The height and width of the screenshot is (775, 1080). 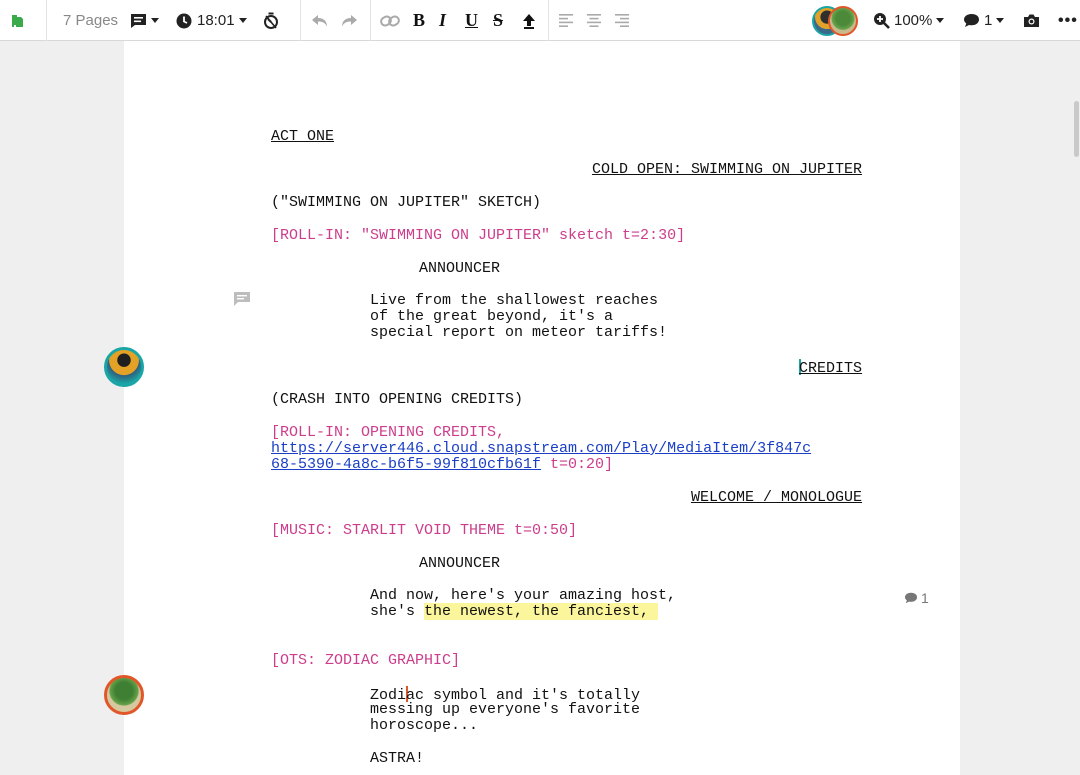 I want to click on align-left-button, so click(x=566, y=20).